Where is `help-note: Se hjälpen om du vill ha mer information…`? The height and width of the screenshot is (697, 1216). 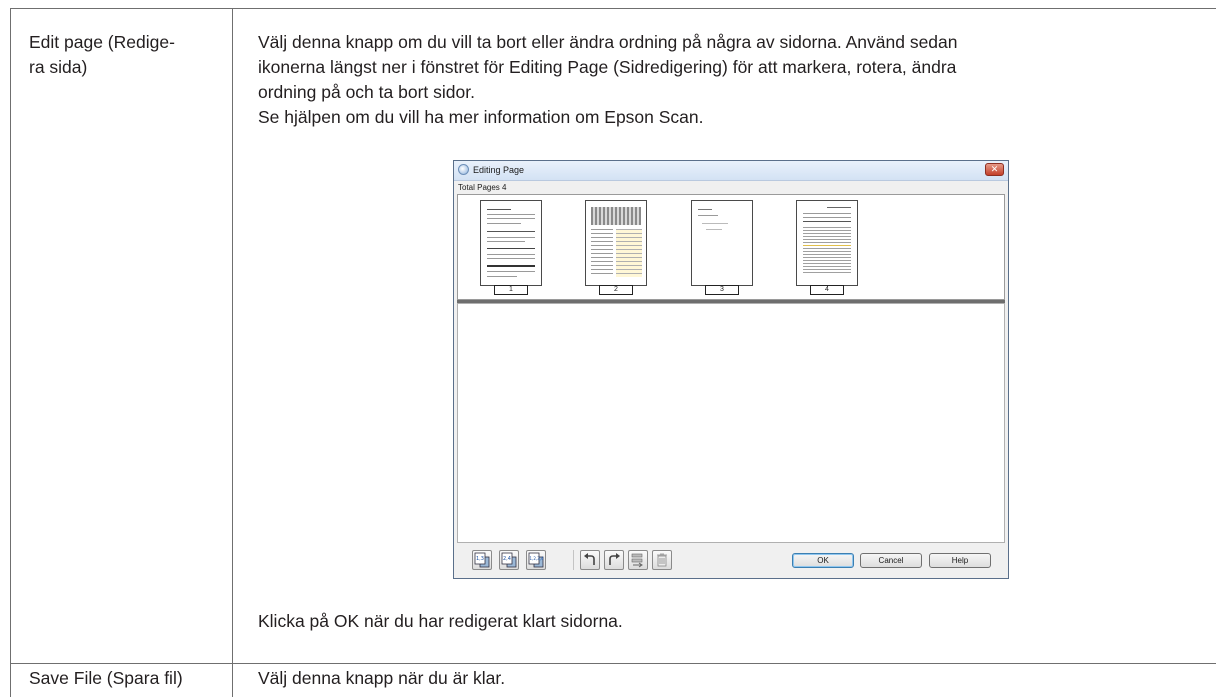
help-note: Se hjälpen om du vill ha mer information… is located at coordinates (481, 117).